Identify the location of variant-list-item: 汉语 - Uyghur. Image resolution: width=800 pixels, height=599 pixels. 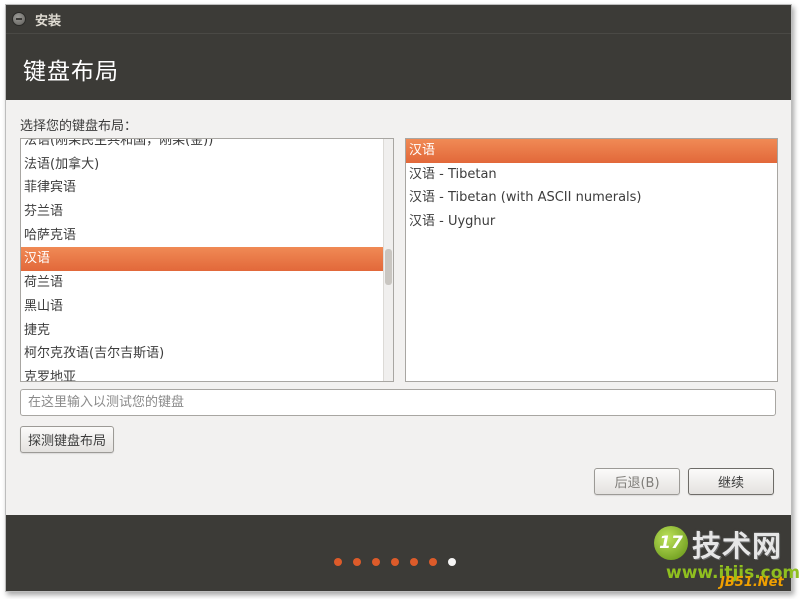
(591, 222).